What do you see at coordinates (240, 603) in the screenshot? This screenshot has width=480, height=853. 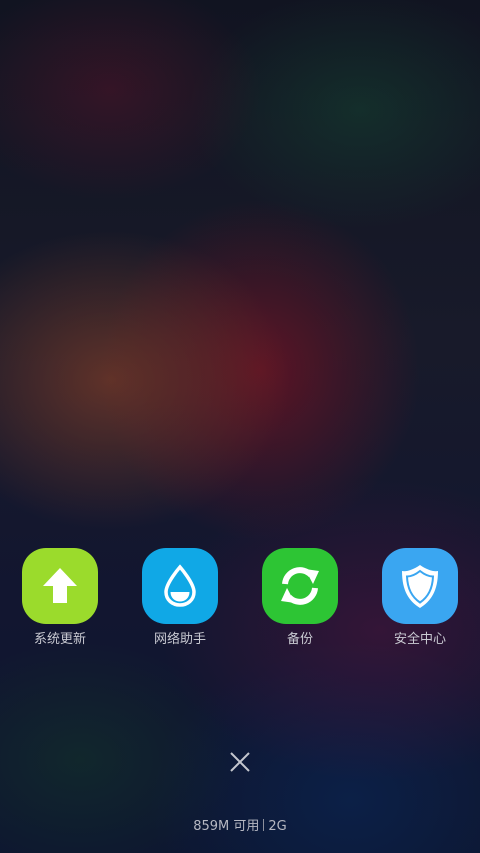 I see `quick-apps-row: 系统更新 网络助手 备份 安全中心` at bounding box center [240, 603].